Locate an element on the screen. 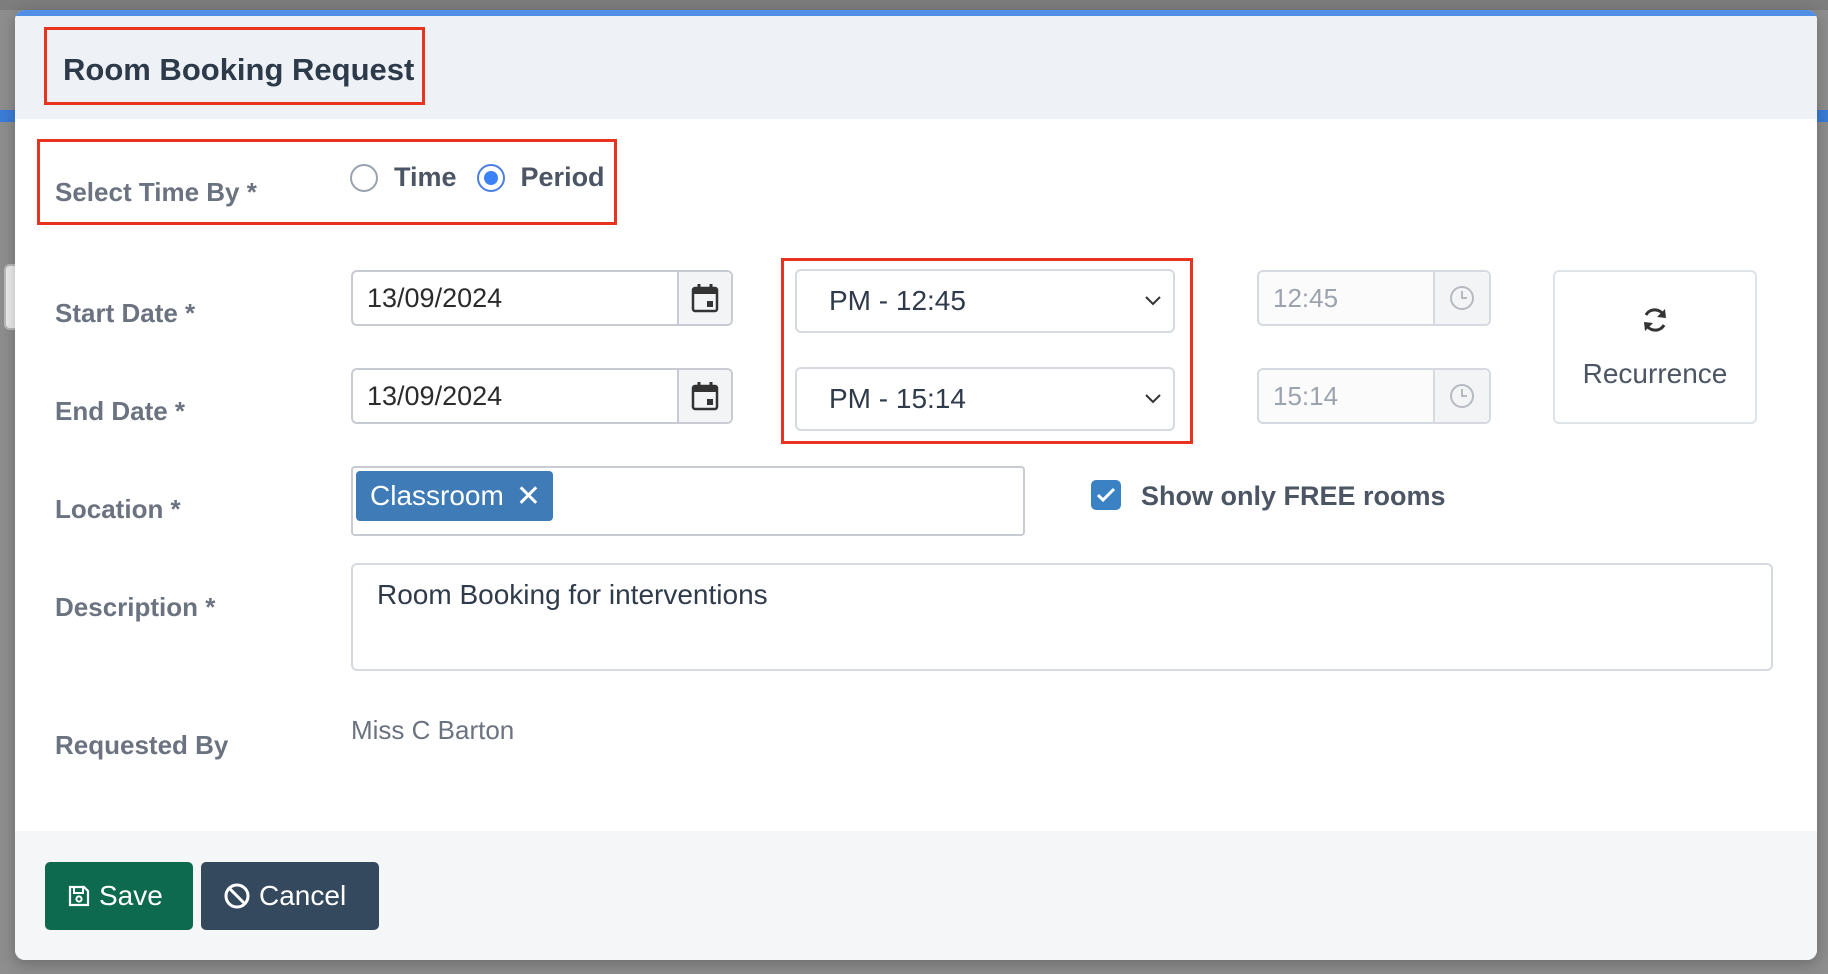 This screenshot has width=1828, height=974. end-date-value: 13/09/2024 is located at coordinates (435, 395).